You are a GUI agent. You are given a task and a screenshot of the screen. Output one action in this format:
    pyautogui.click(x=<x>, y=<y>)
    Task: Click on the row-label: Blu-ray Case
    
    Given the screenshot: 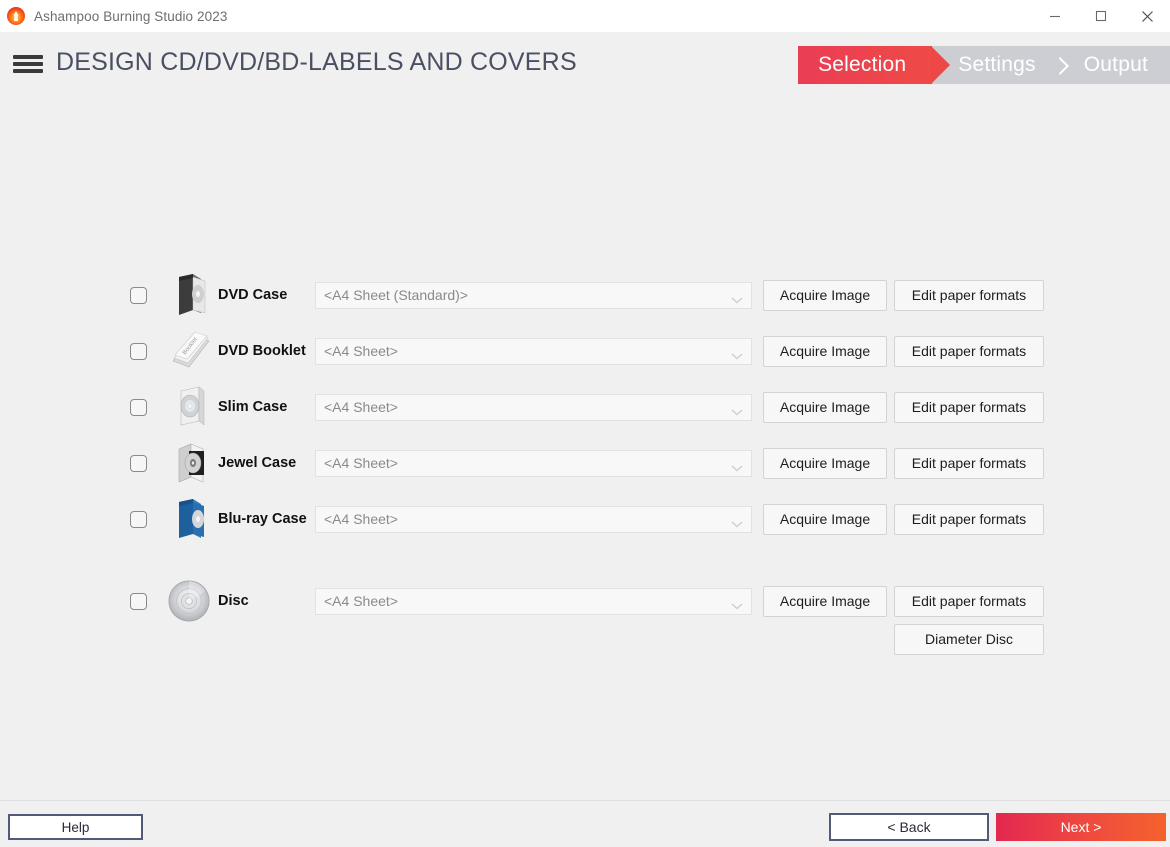 What is the action you would take?
    pyautogui.click(x=262, y=519)
    